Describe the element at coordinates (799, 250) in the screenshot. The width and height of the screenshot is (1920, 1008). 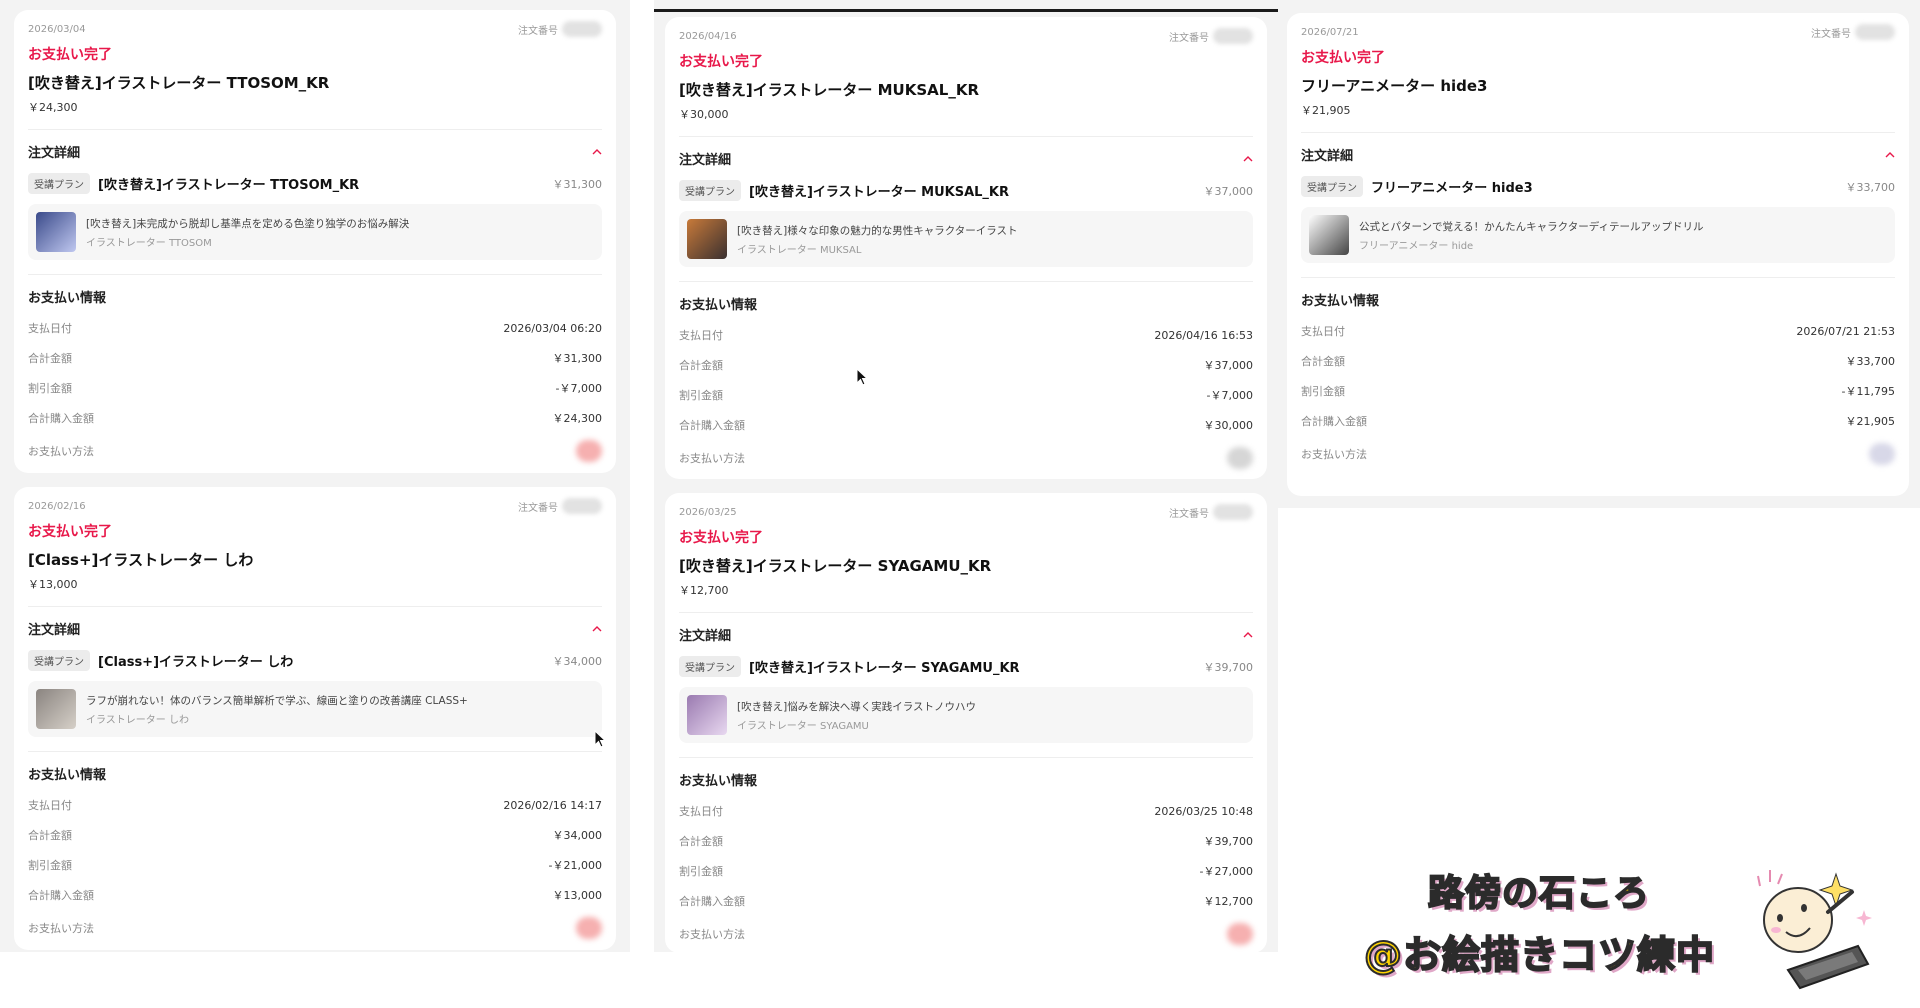
I see `course-author: イラストレーター MUKSAL` at that location.